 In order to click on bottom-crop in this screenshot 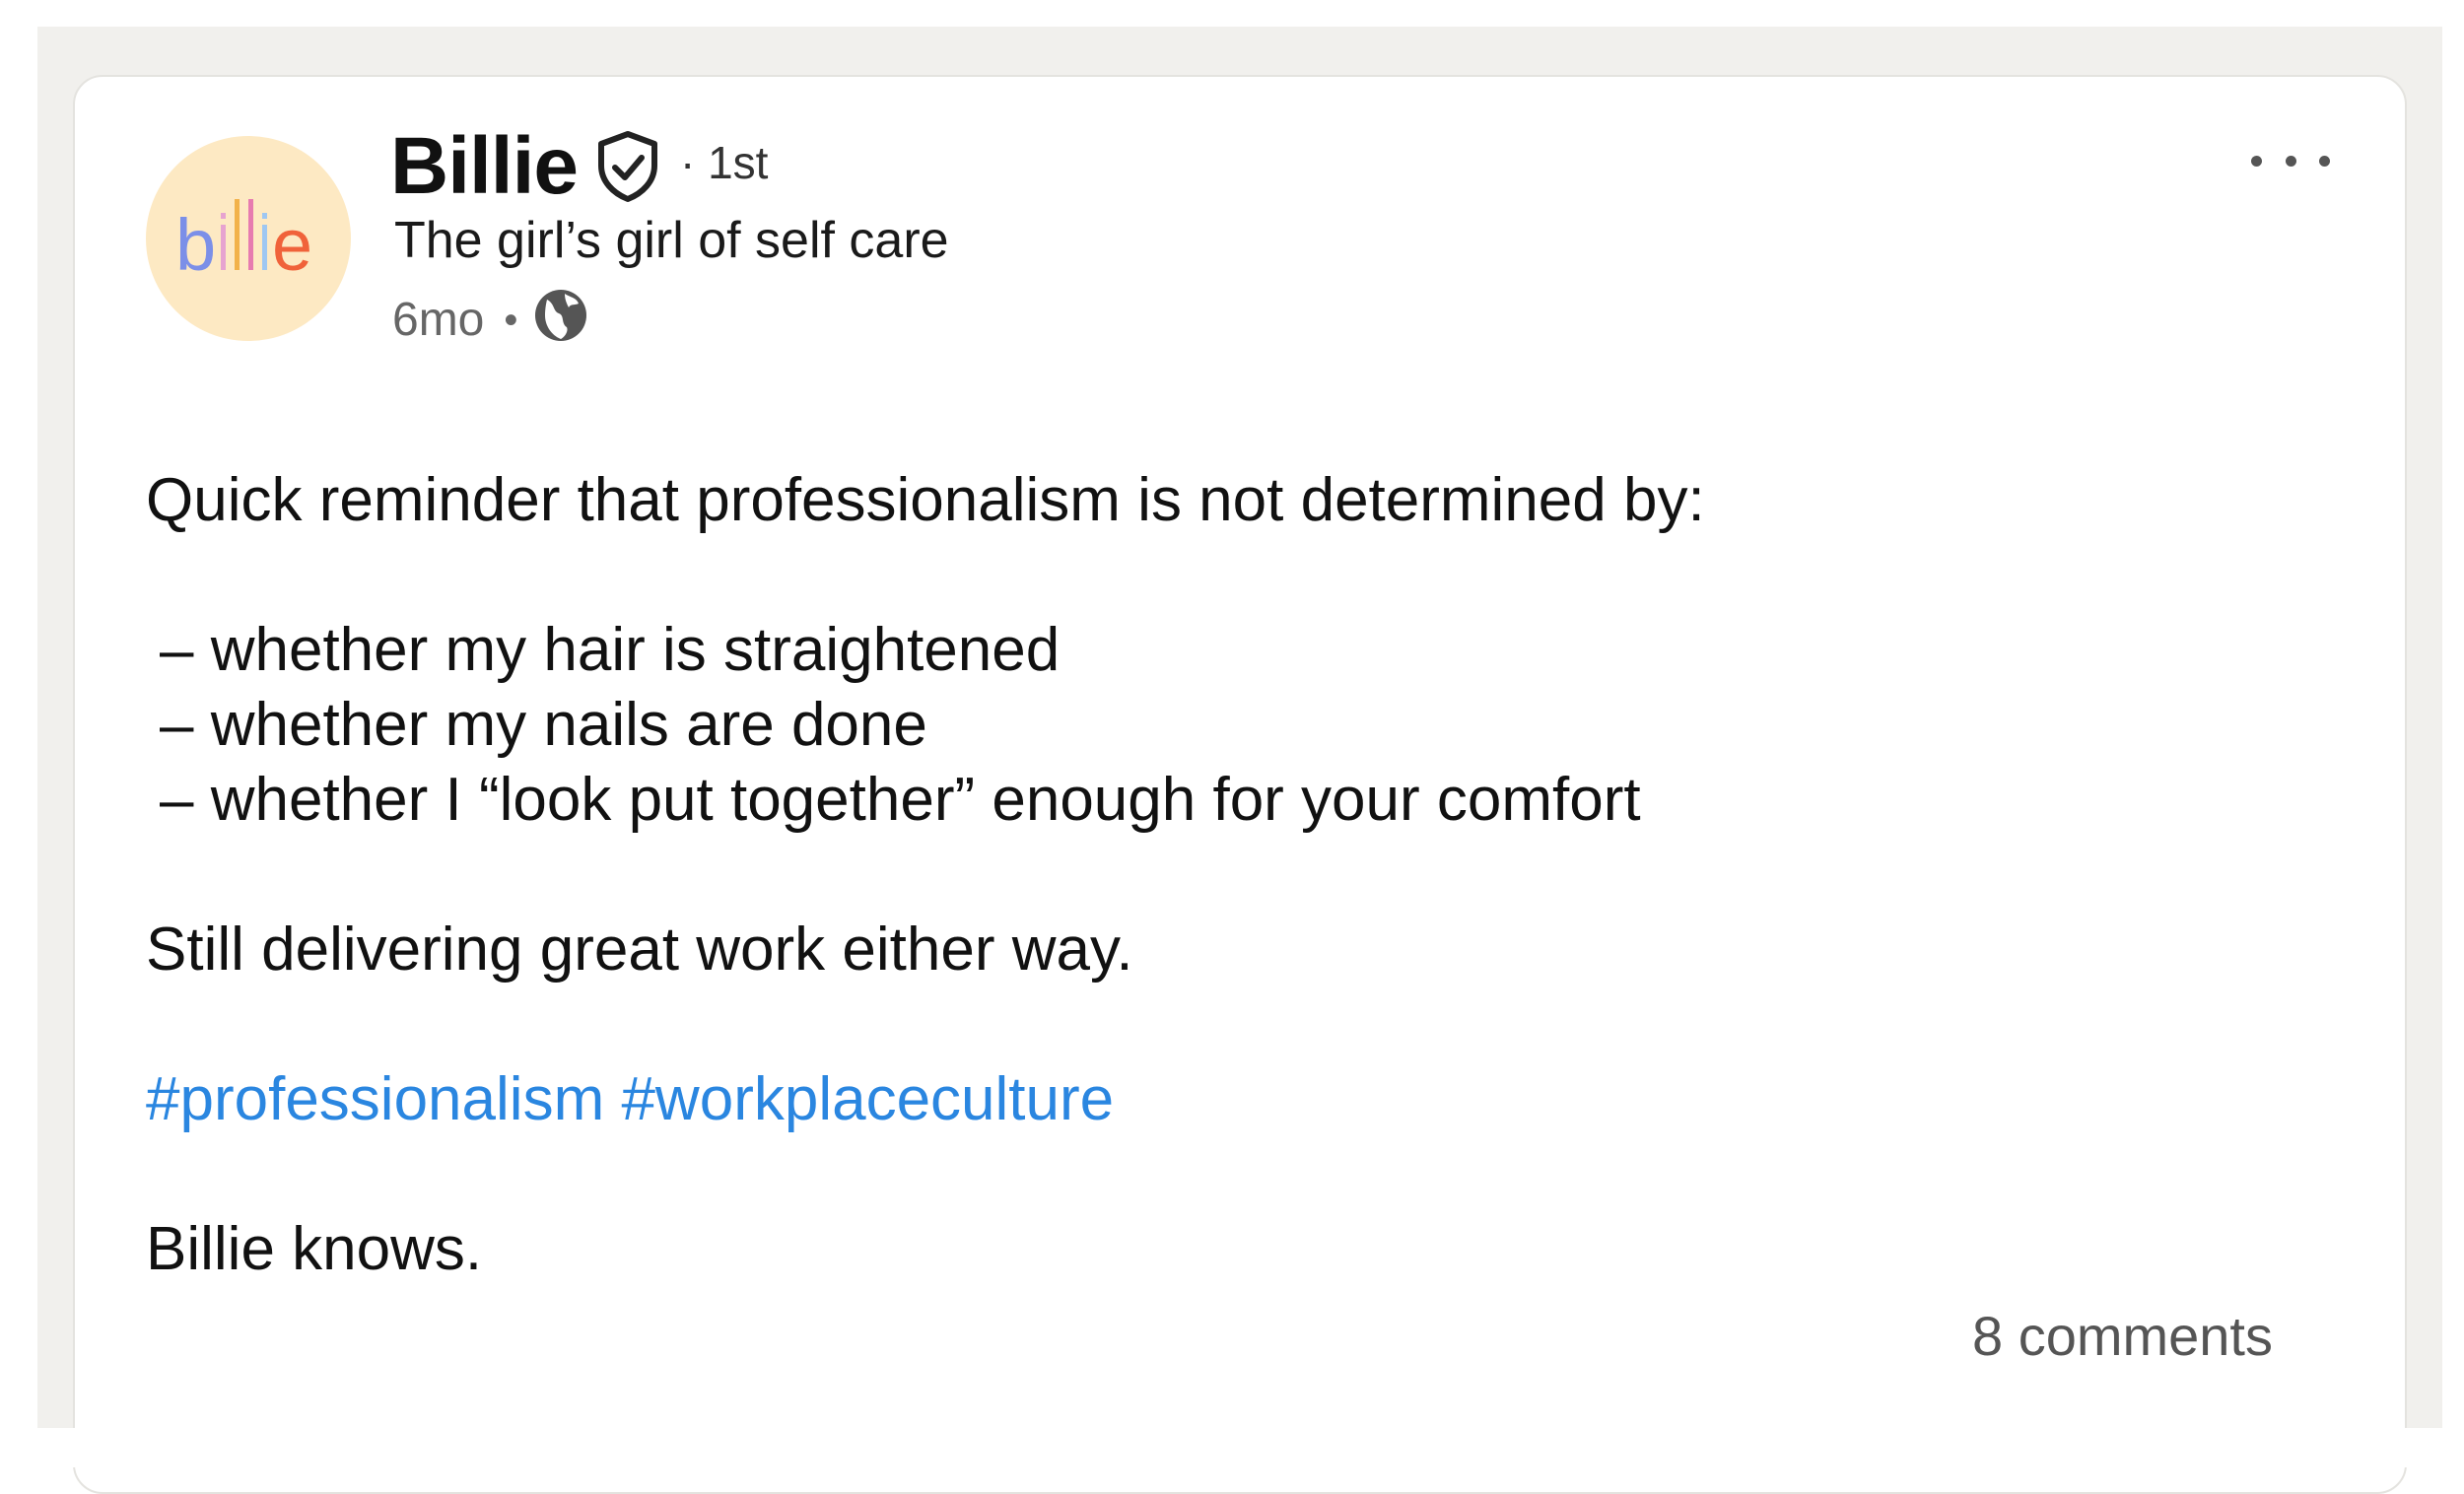, I will do `click(1232, 1447)`.